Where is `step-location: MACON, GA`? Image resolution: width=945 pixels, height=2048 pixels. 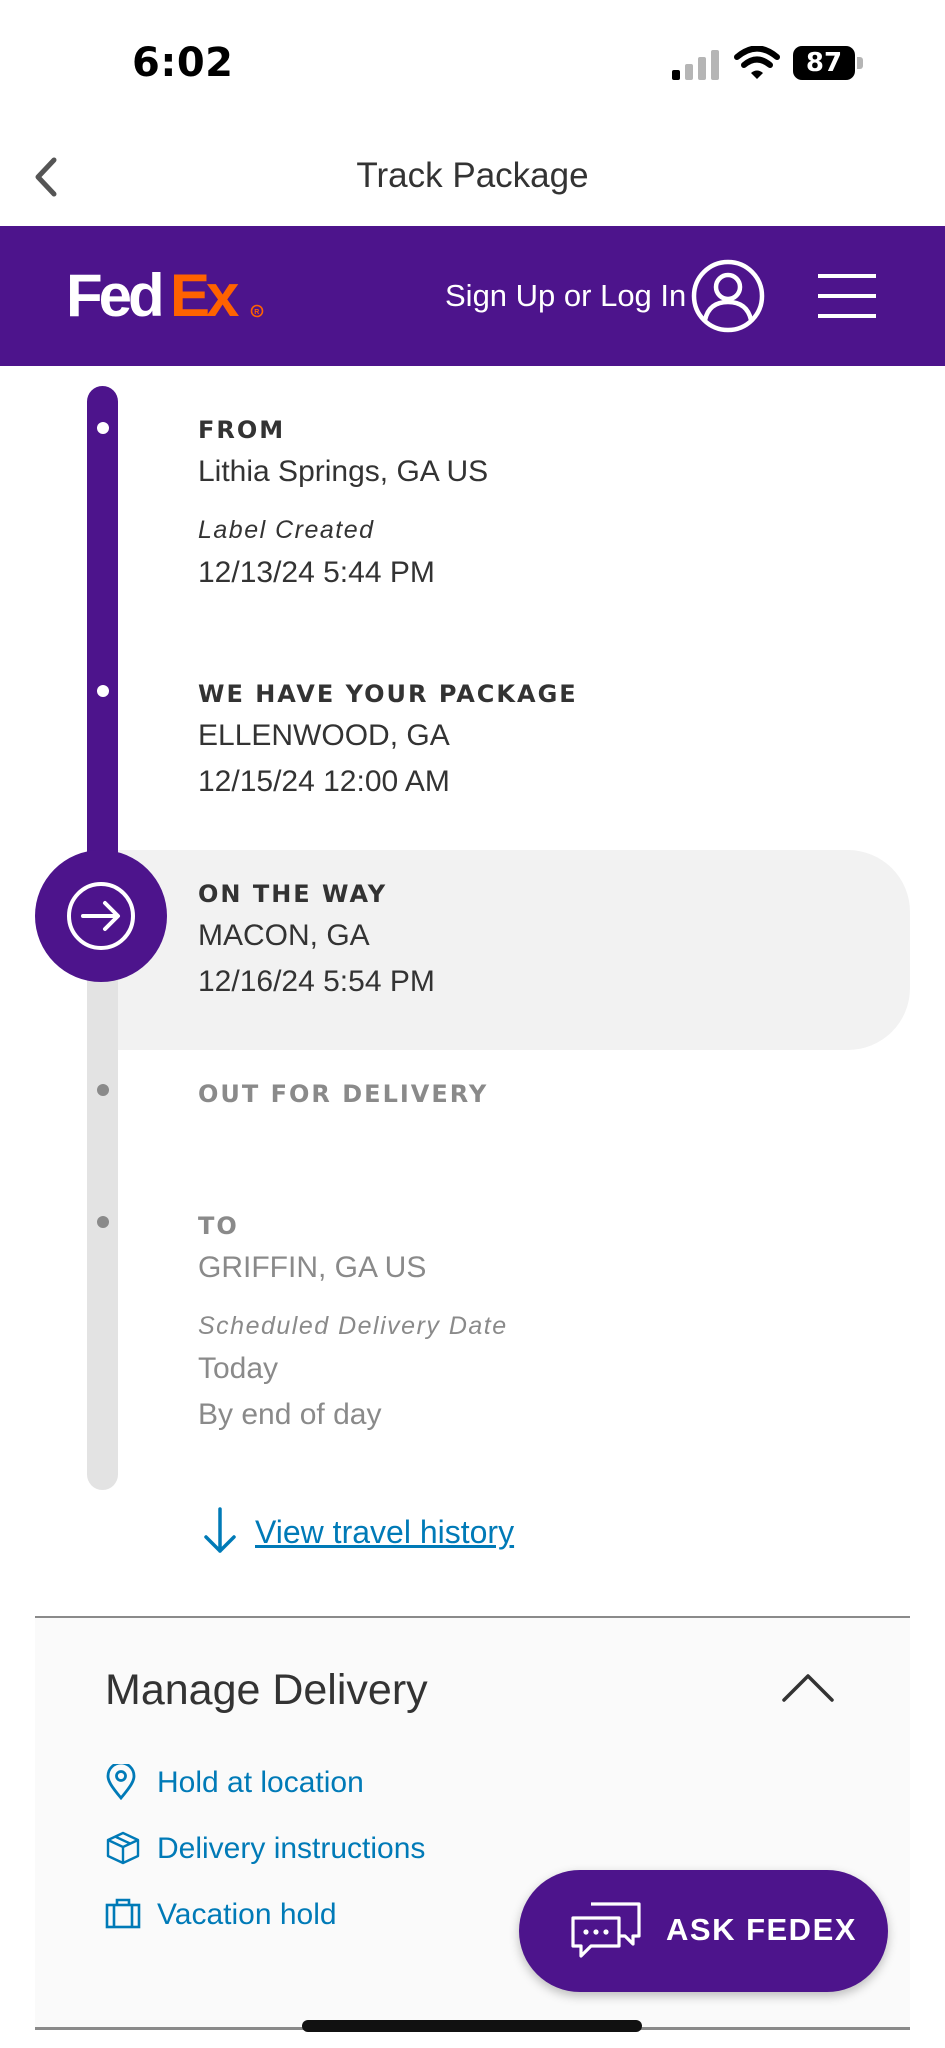 step-location: MACON, GA is located at coordinates (284, 935).